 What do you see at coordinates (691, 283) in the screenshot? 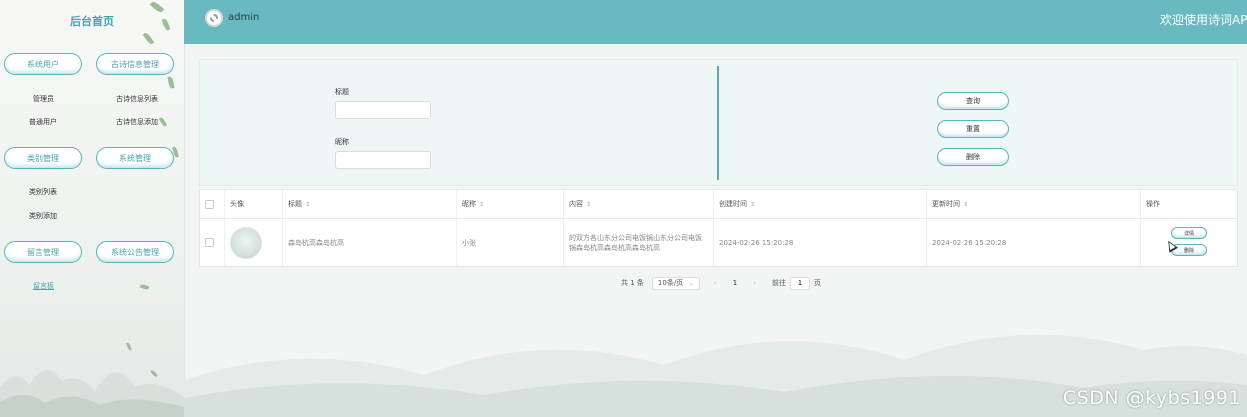
I see `chevron-down-icon: ⌄` at bounding box center [691, 283].